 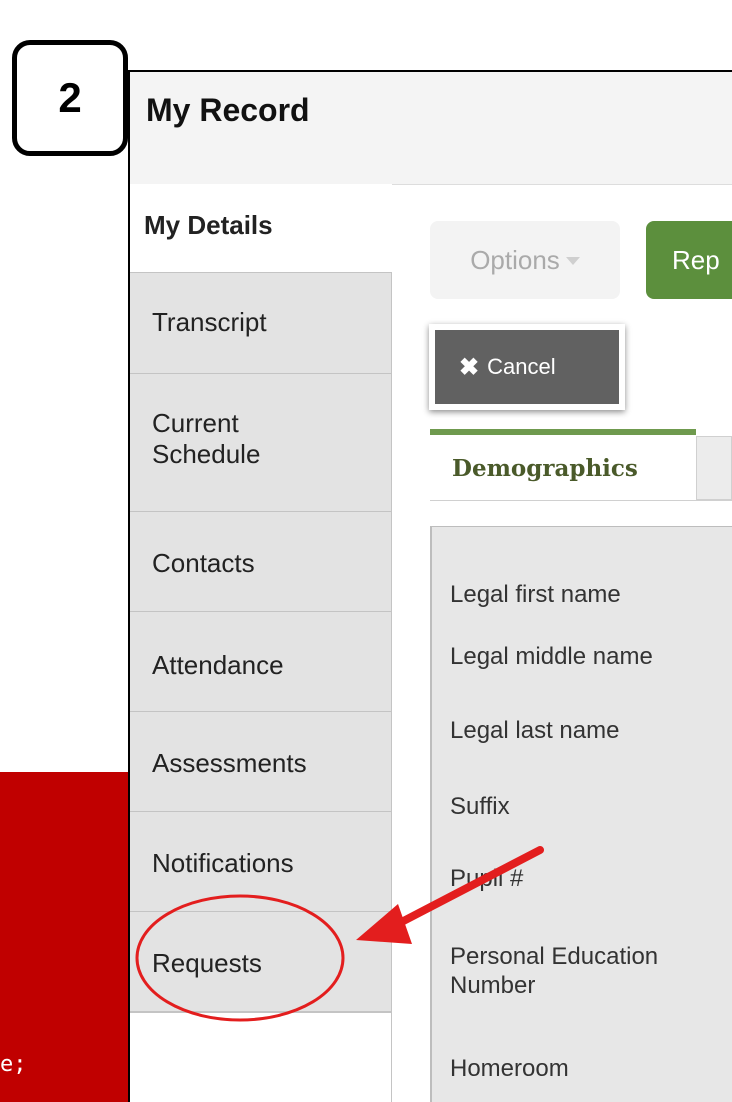 What do you see at coordinates (229, 763) in the screenshot?
I see `sidebar-item-label: Assessments` at bounding box center [229, 763].